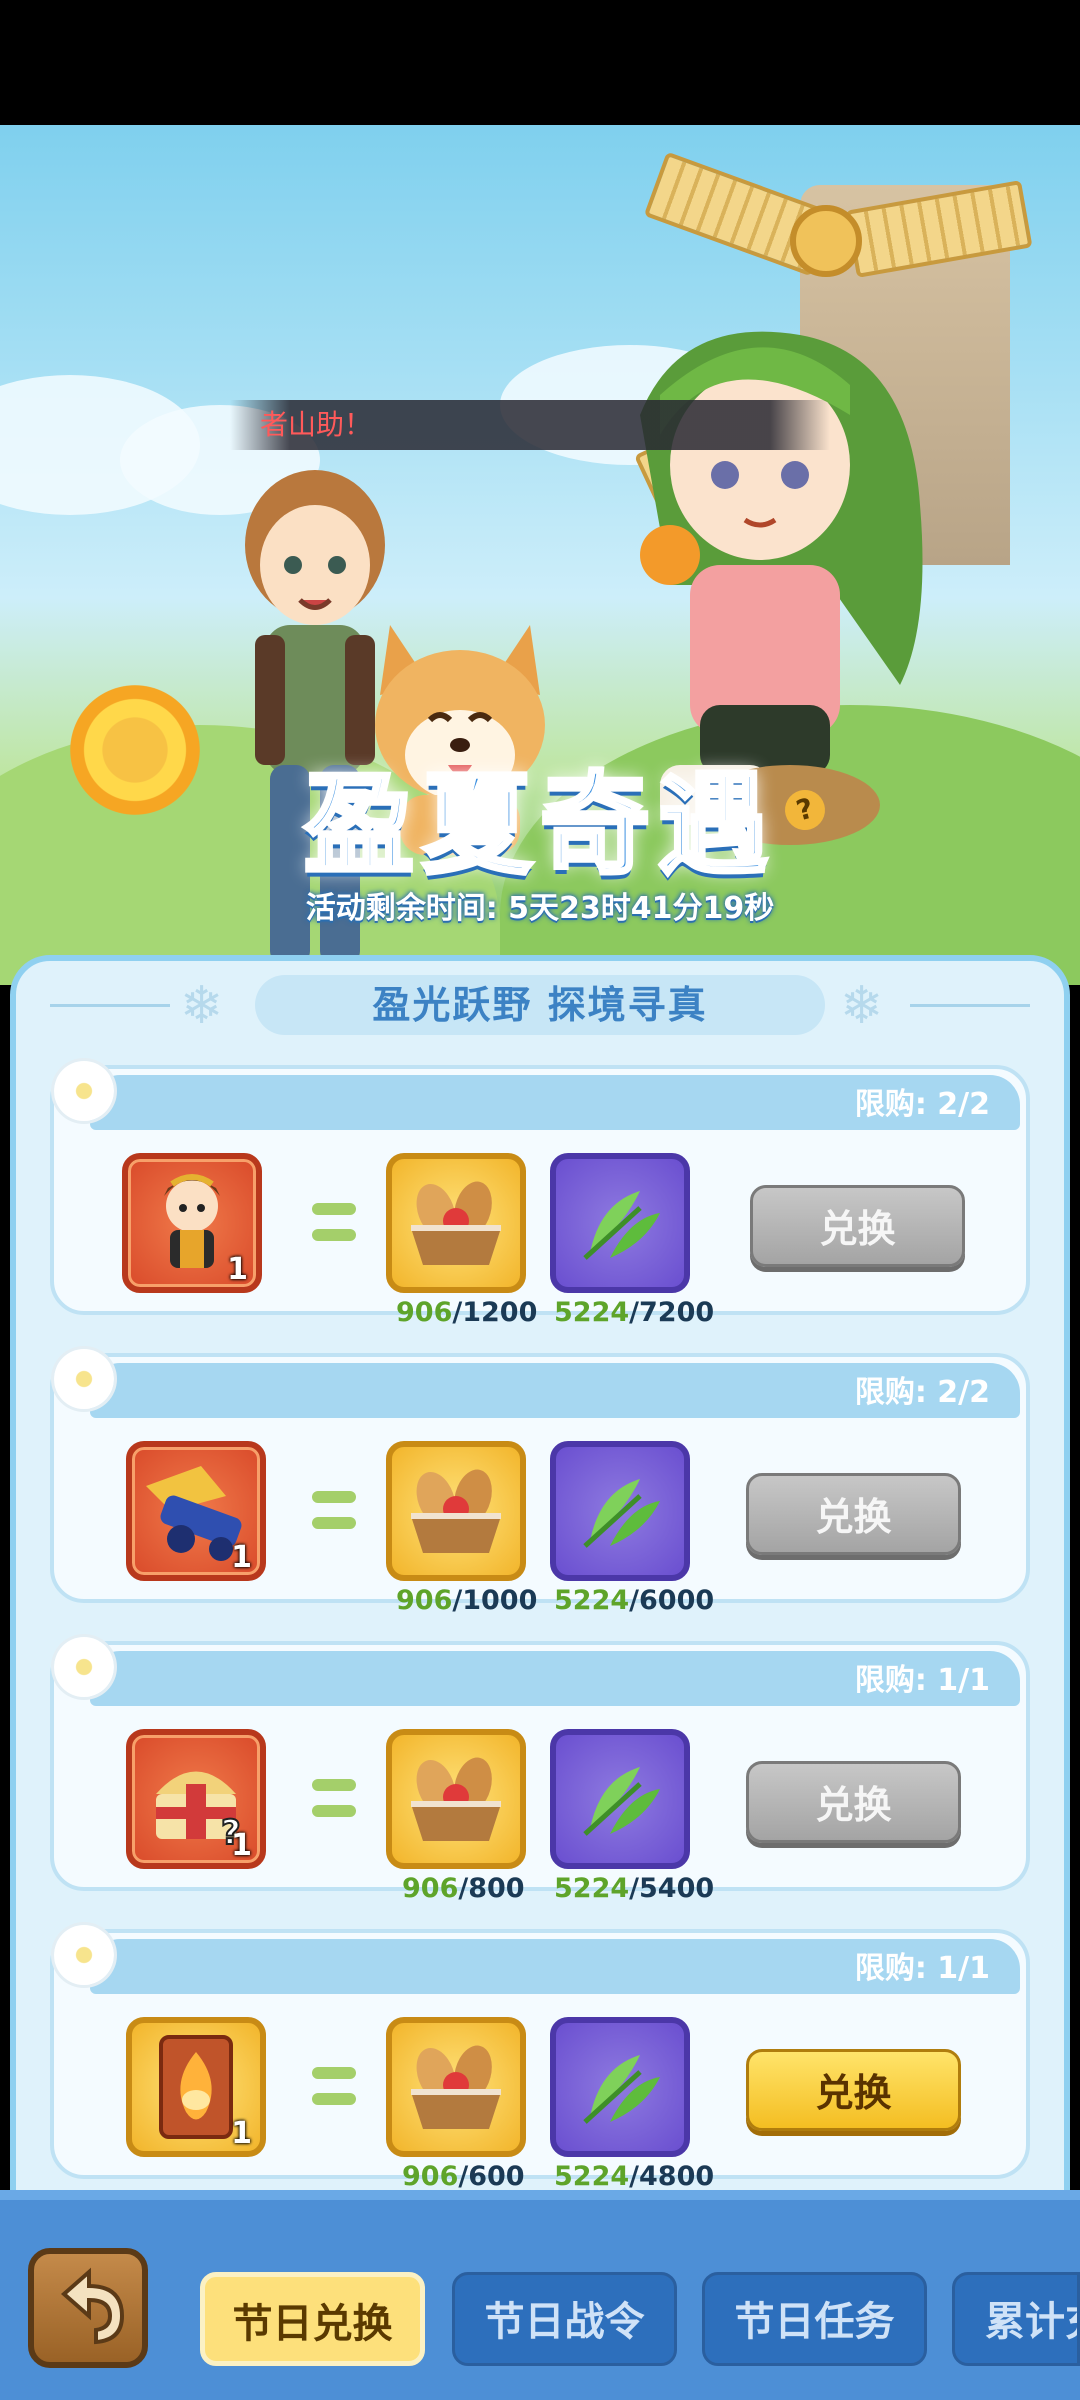 This screenshot has height=2400, width=1080. I want to click on leaf-count: 5224/5400, so click(634, 1888).